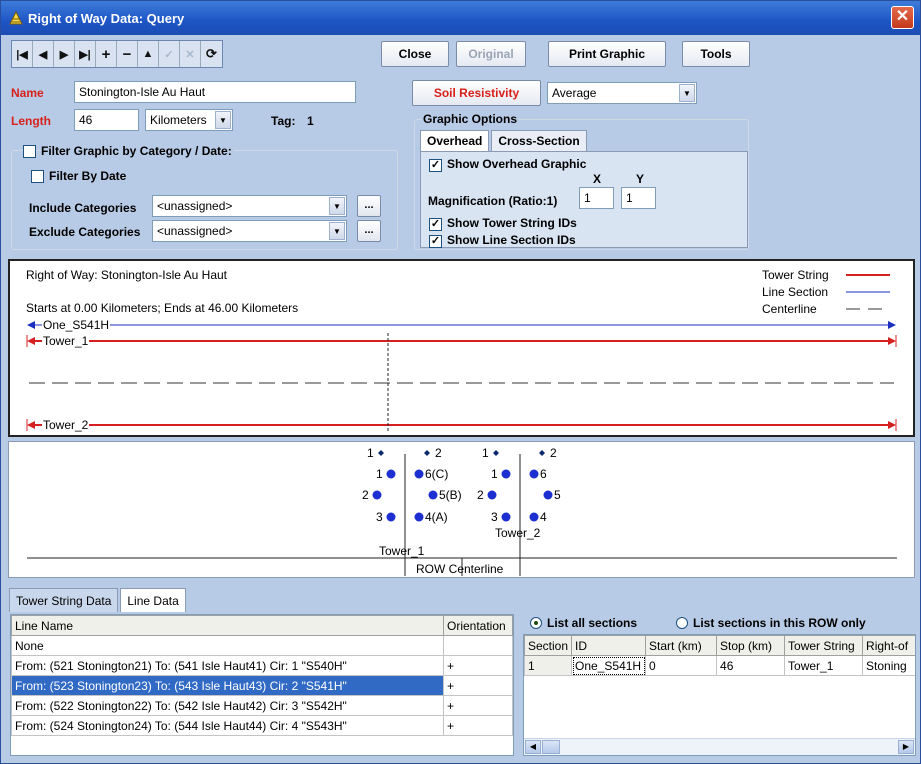 The height and width of the screenshot is (764, 921). I want to click on tab-overhead: Overhead, so click(455, 140).